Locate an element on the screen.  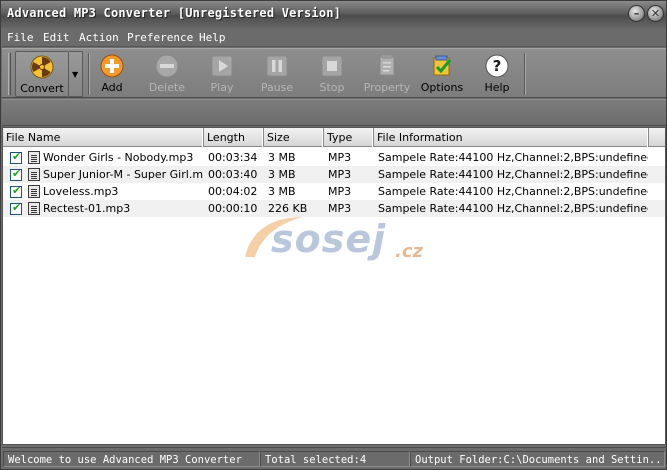
options-button: Options is located at coordinates (442, 74).